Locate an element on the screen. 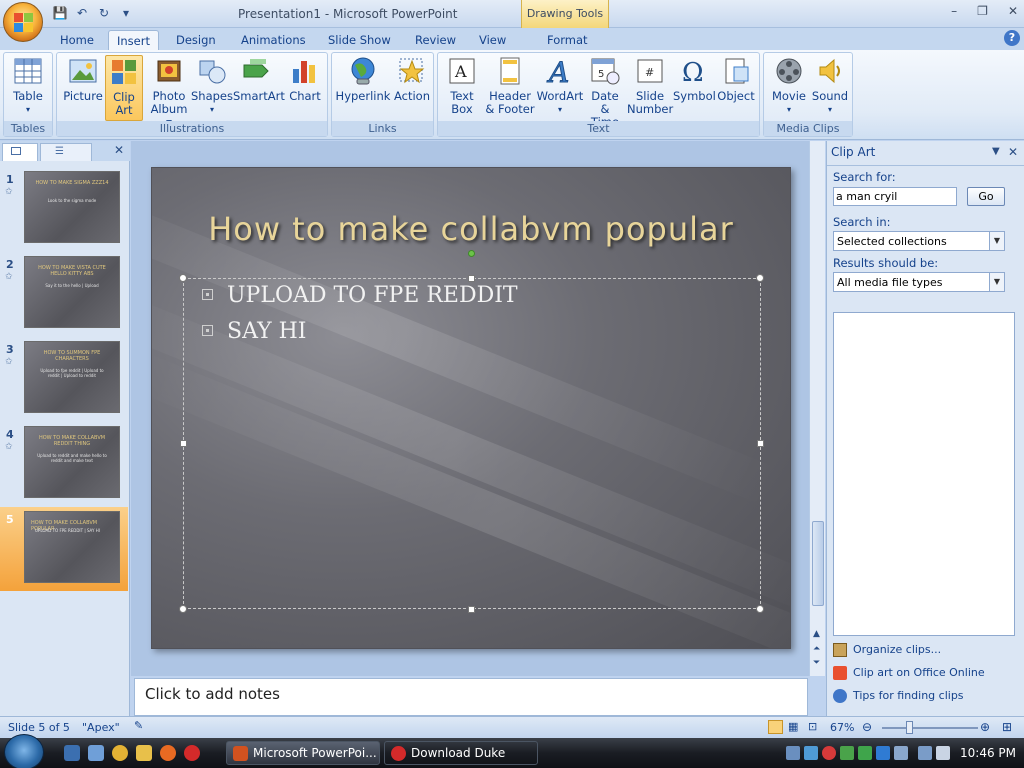  tab-insert: Insert is located at coordinates (133, 40).